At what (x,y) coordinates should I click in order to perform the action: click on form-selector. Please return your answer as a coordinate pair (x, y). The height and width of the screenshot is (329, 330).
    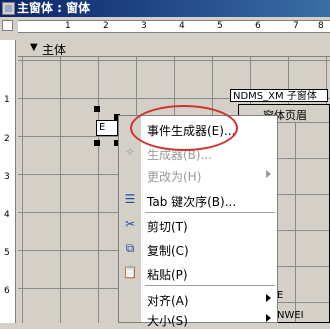
    Looking at the image, I should click on (7, 25).